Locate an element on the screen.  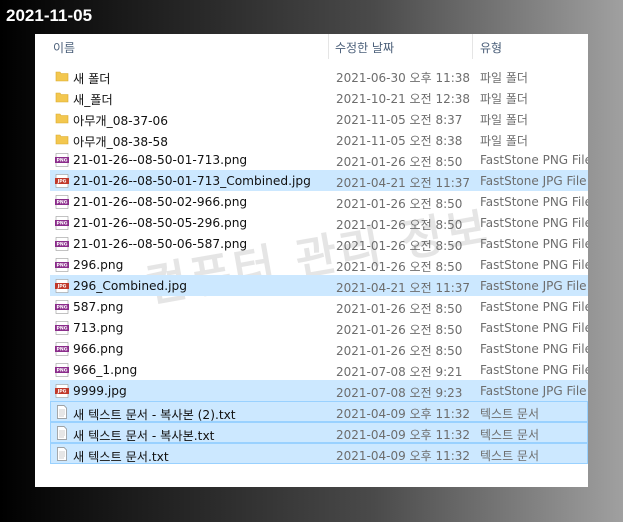
column-header-type: 유형 is located at coordinates (491, 47).